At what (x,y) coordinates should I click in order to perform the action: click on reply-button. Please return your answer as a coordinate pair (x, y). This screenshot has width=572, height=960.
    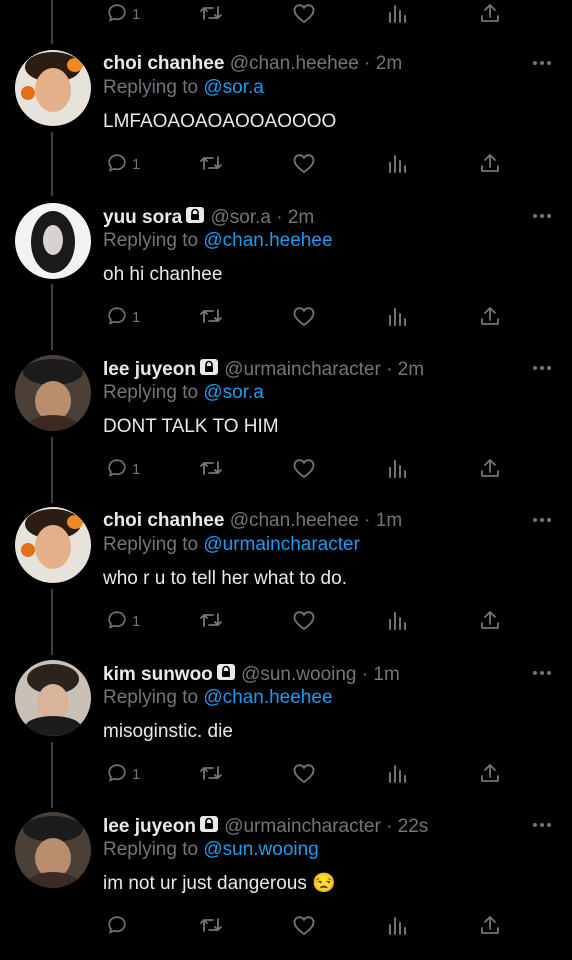
    Looking at the image, I should click on (119, 925).